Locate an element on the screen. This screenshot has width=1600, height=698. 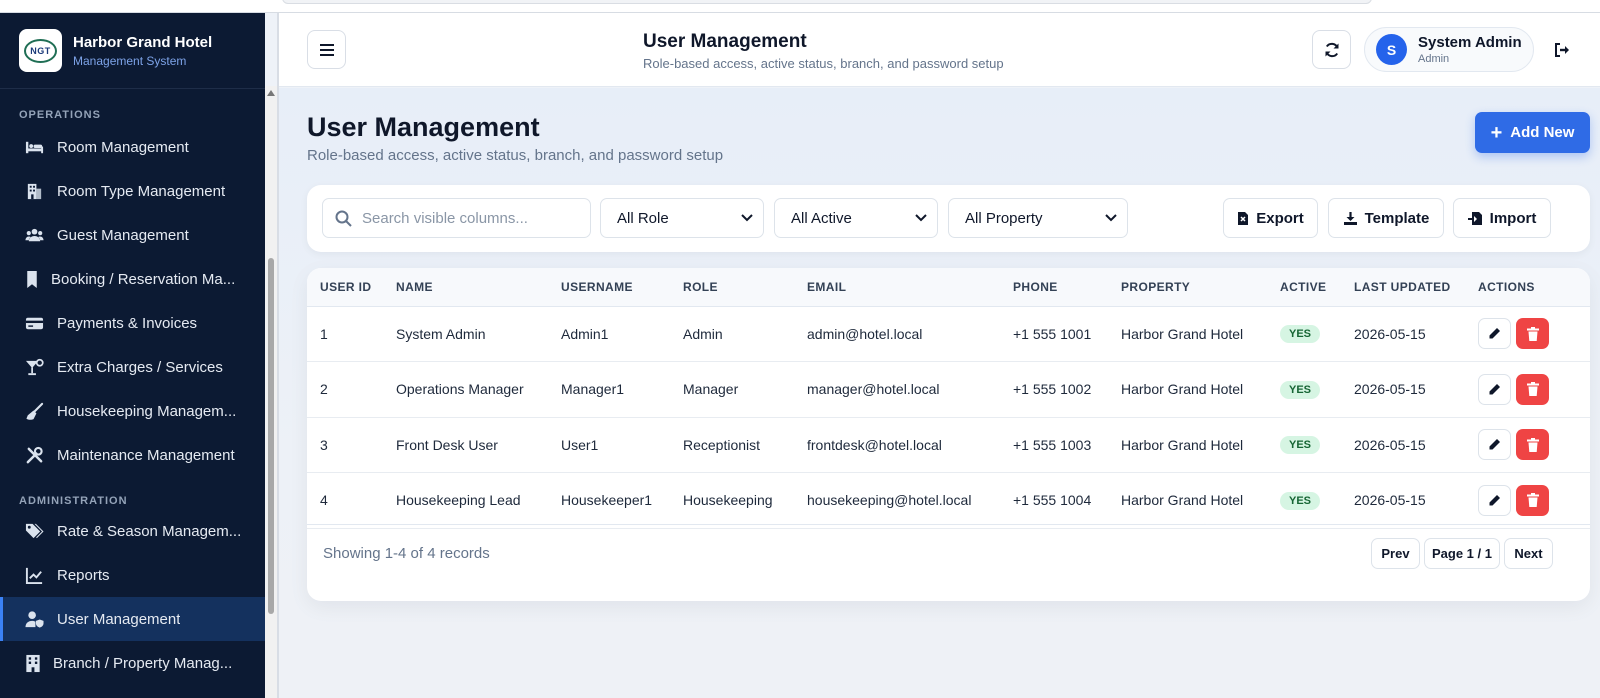
brand-title: Harbor Grand Hotel is located at coordinates (143, 42).